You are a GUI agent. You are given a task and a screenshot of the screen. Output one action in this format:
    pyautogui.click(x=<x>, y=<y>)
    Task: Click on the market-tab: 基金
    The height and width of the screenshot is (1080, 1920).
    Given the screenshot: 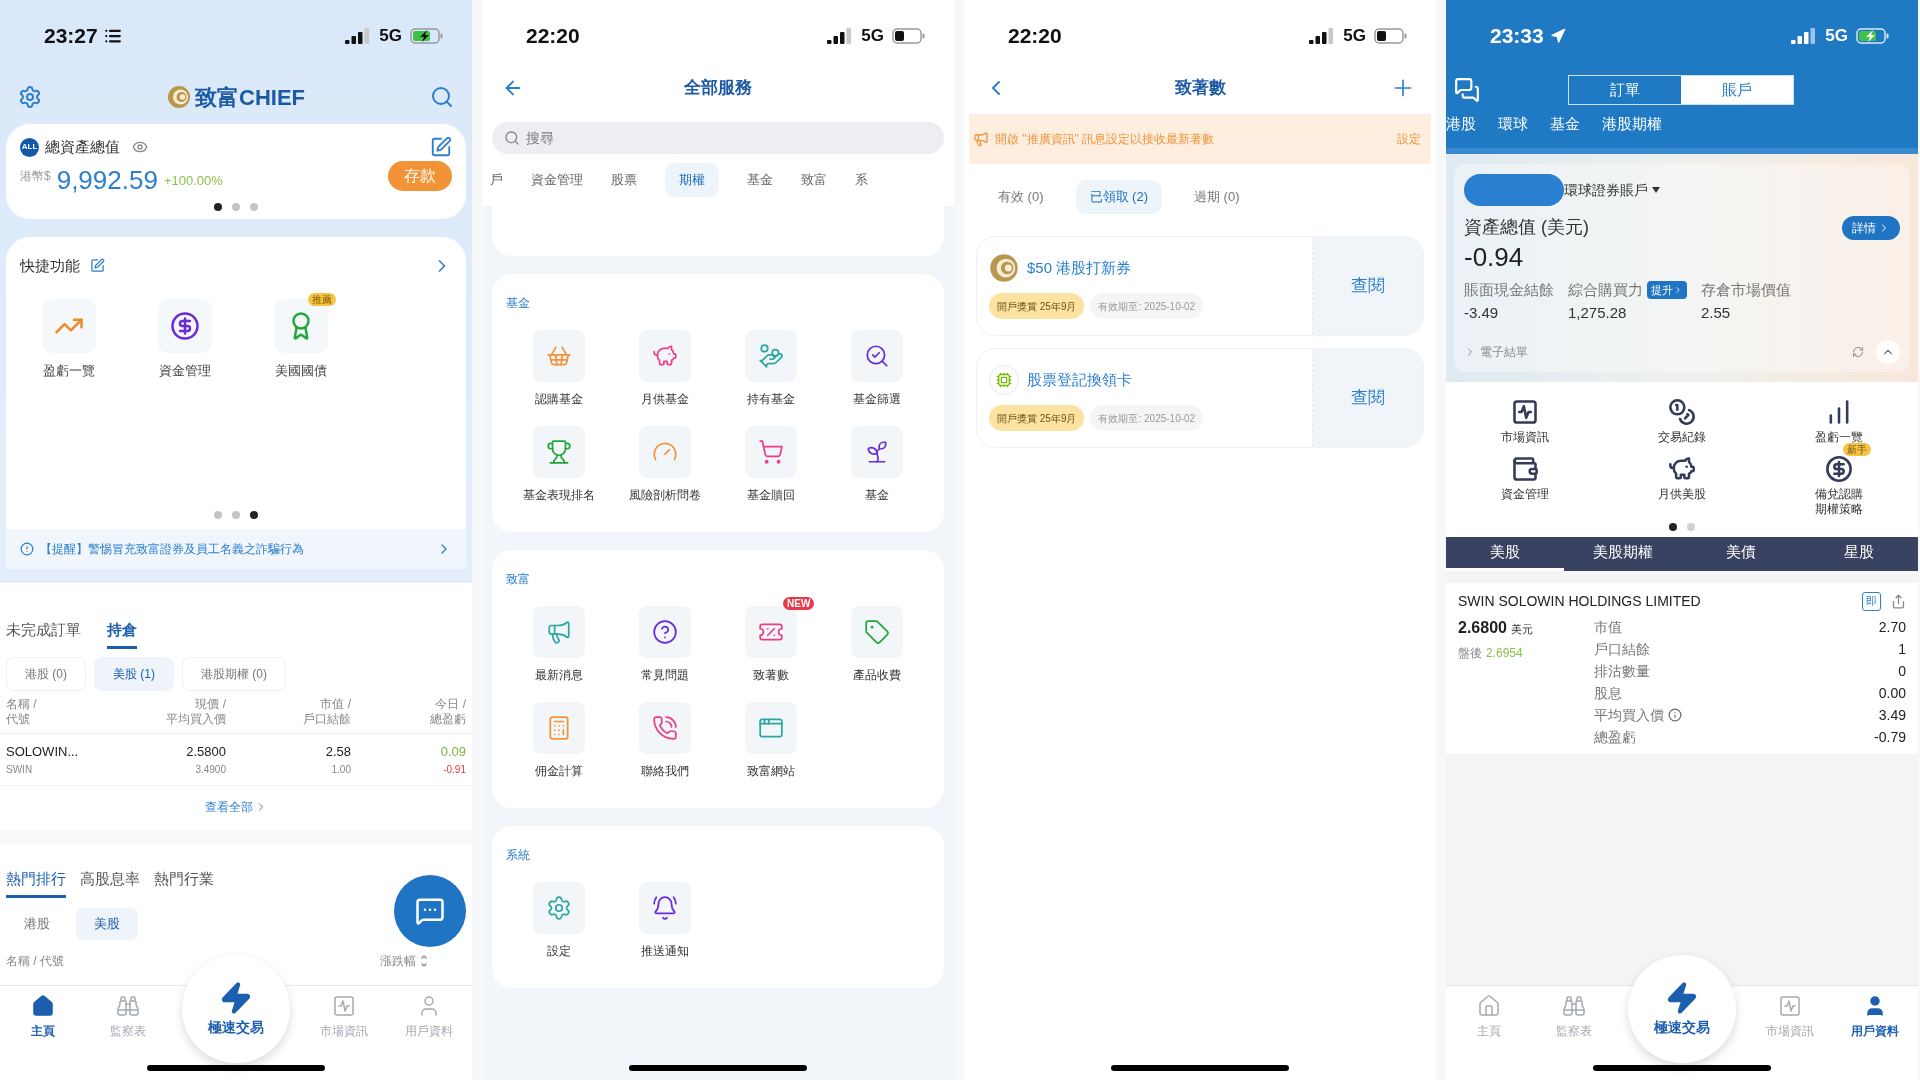 What is the action you would take?
    pyautogui.click(x=1565, y=124)
    